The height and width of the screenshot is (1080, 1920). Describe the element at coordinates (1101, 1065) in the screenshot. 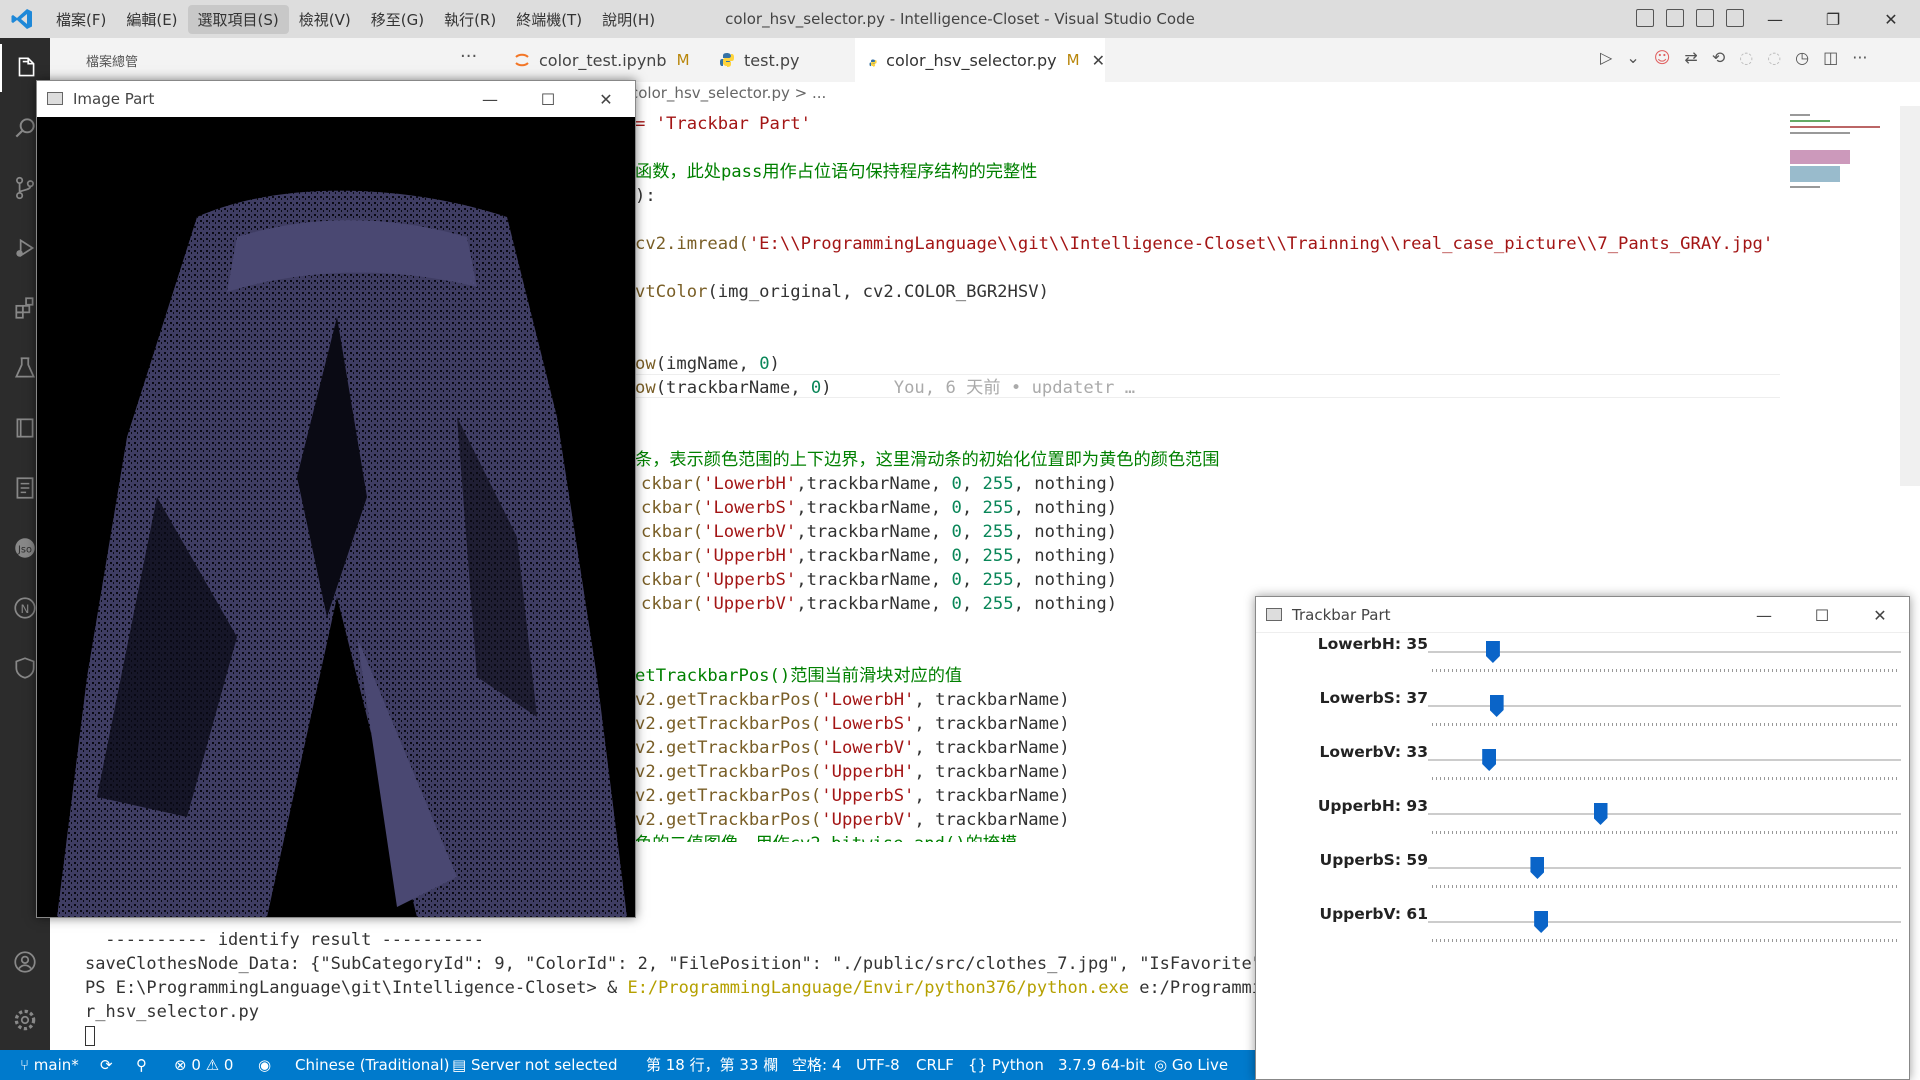

I see `python-interpreter: 3.7.9 64-bit` at that location.